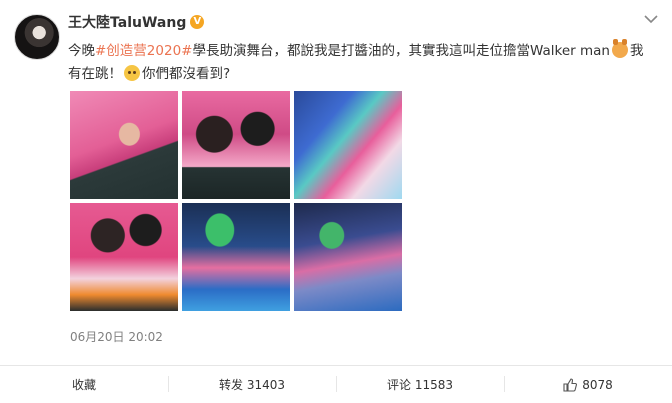  Describe the element at coordinates (132, 73) in the screenshot. I see `crying-emoji-icon` at that location.